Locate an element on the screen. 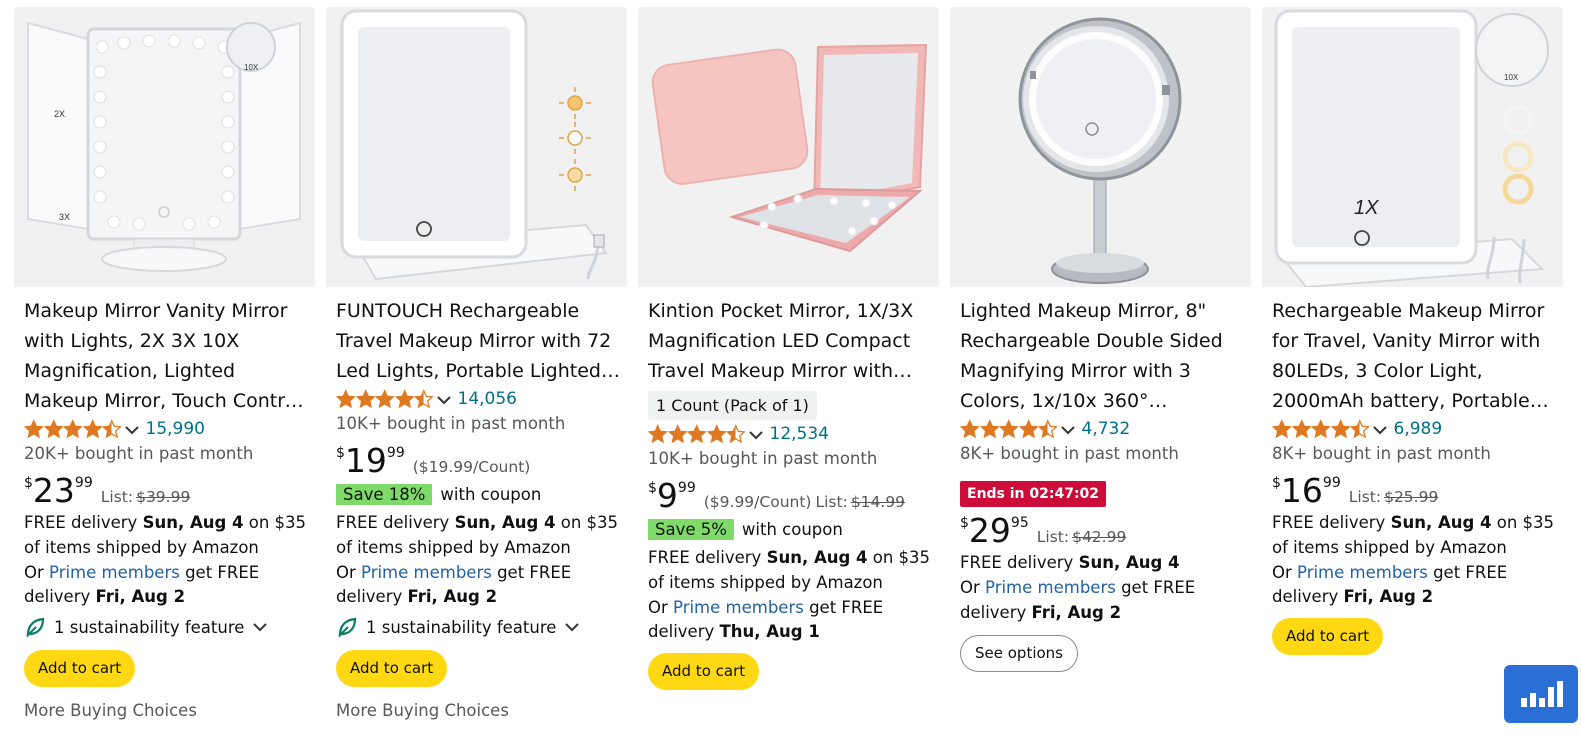 This screenshot has width=1582, height=741. bar-chart-icon is located at coordinates (1542, 694).